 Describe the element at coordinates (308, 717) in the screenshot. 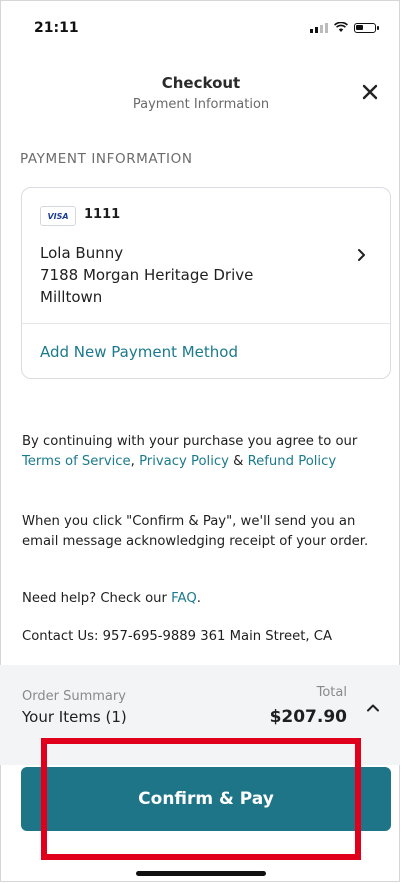

I see `order-total: $207.90` at that location.